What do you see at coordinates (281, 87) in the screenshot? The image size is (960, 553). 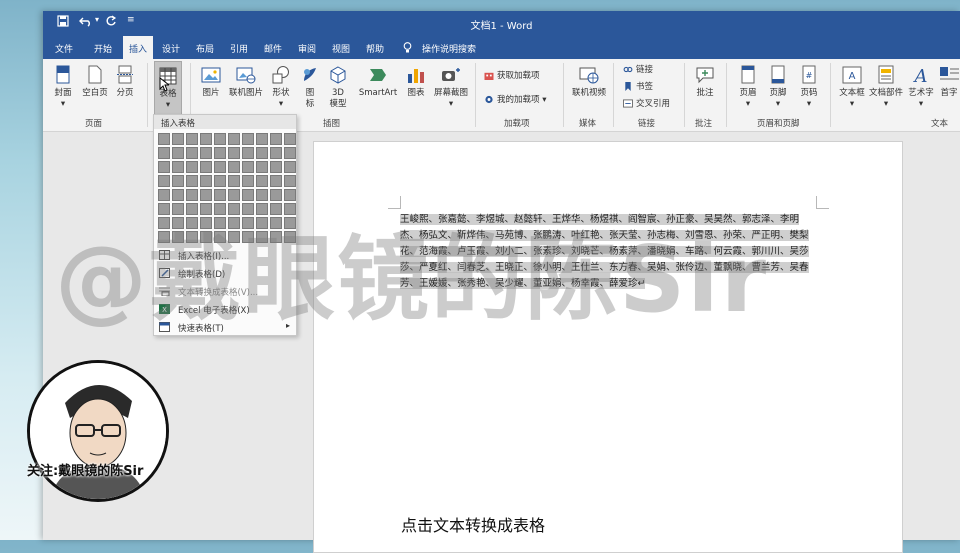 I see `shapes-button: 形状 ▾` at bounding box center [281, 87].